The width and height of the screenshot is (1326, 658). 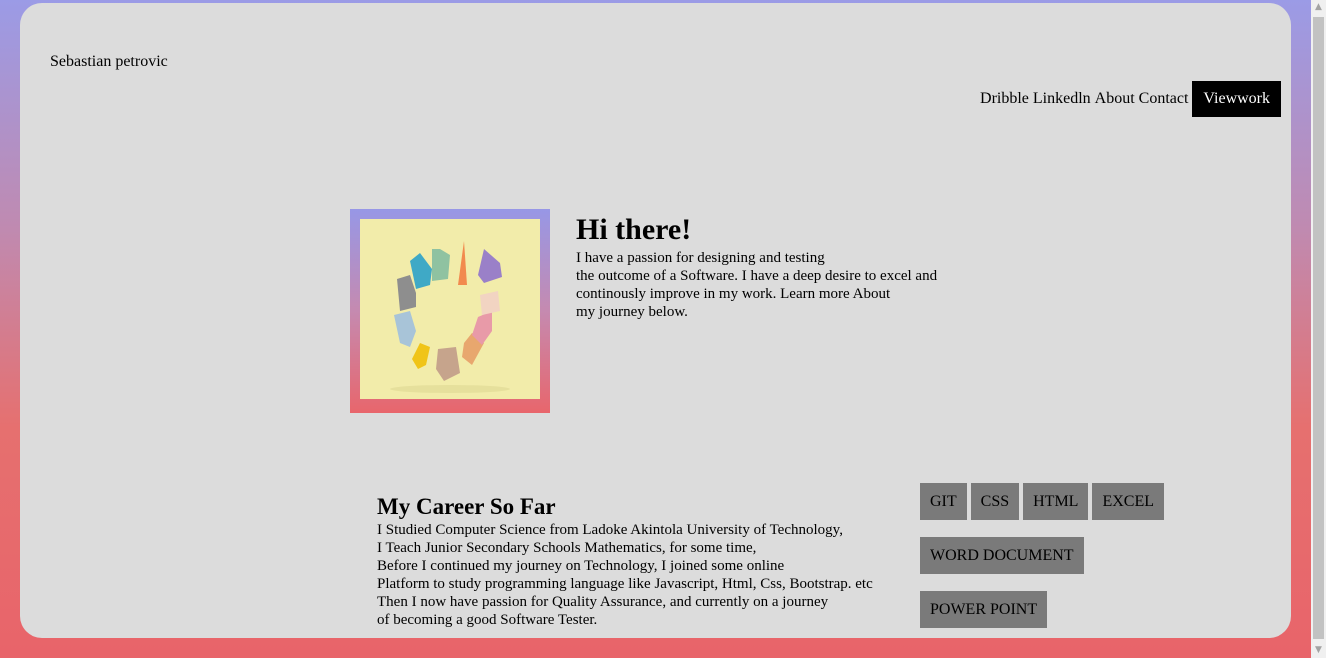 I want to click on hero-line-4: my journey below., so click(x=632, y=312).